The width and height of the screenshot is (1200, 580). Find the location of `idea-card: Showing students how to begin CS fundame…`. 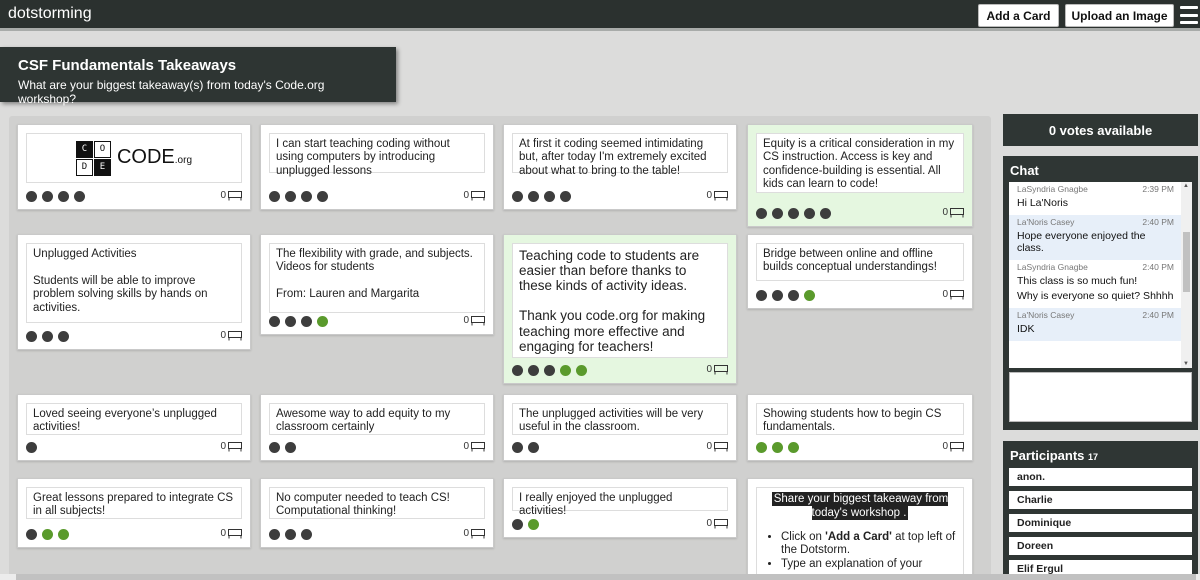

idea-card: Showing students how to begin CS fundame… is located at coordinates (860, 427).